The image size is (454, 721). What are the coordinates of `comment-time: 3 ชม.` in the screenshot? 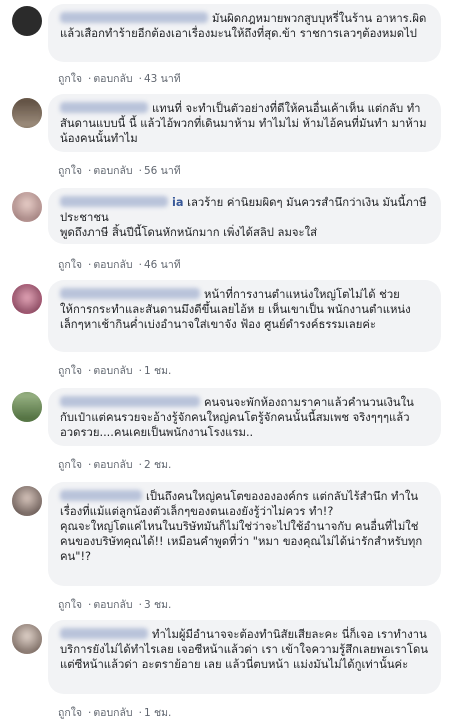 It's located at (157, 605).